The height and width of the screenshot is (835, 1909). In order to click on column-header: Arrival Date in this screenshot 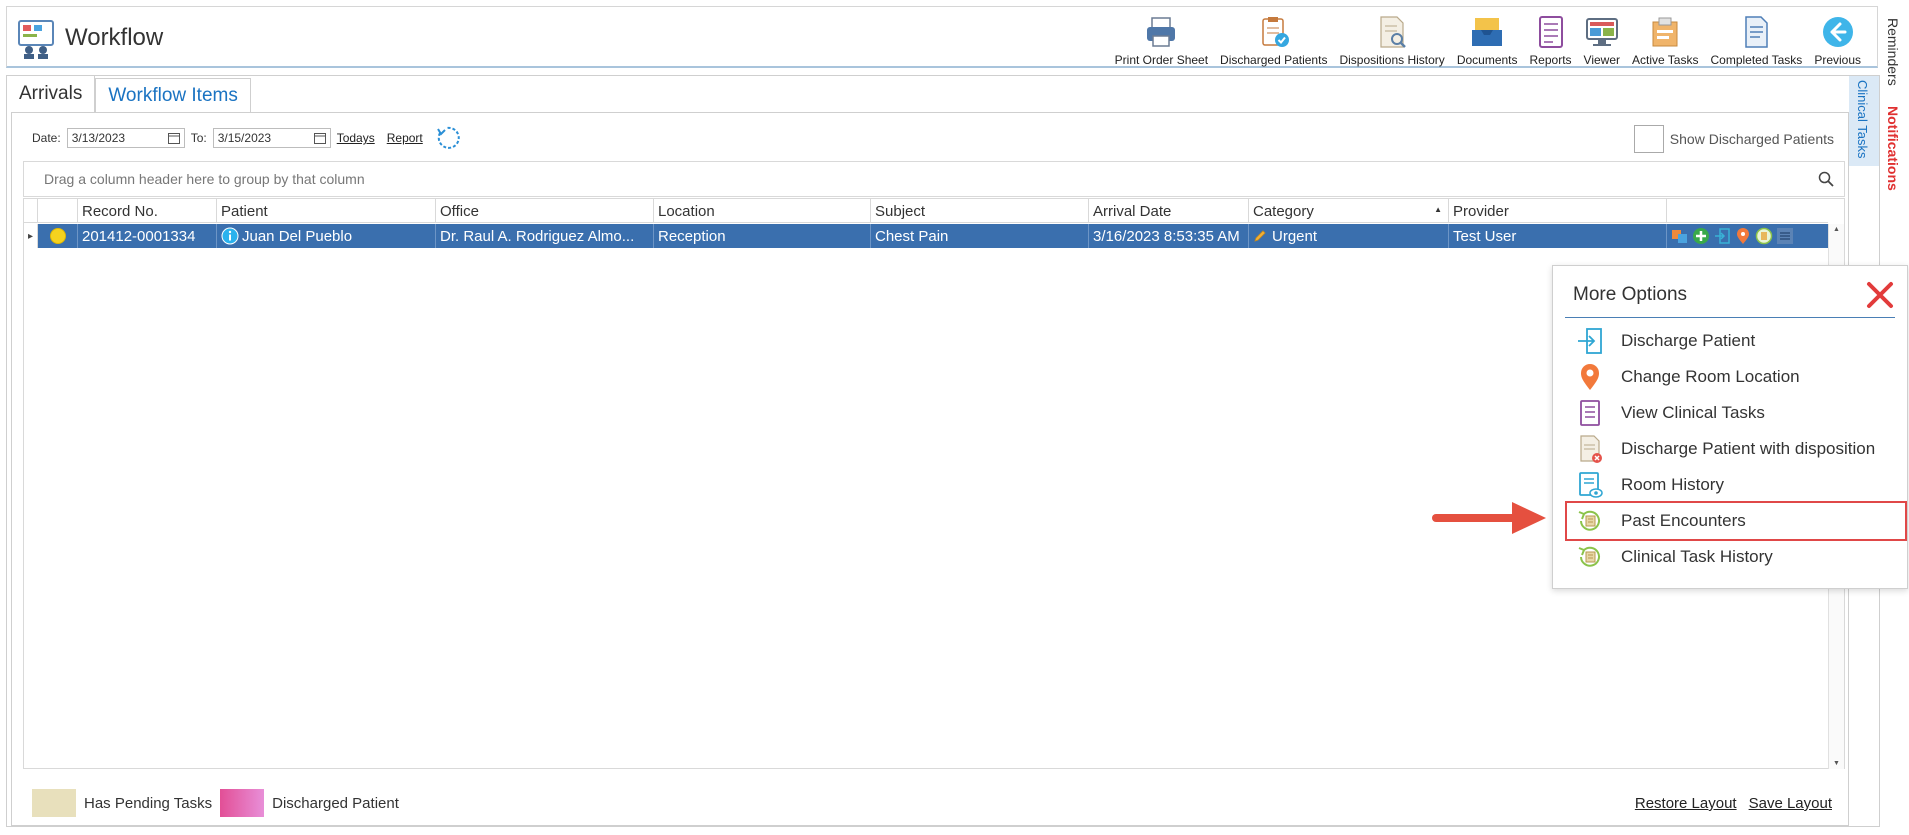, I will do `click(1169, 211)`.